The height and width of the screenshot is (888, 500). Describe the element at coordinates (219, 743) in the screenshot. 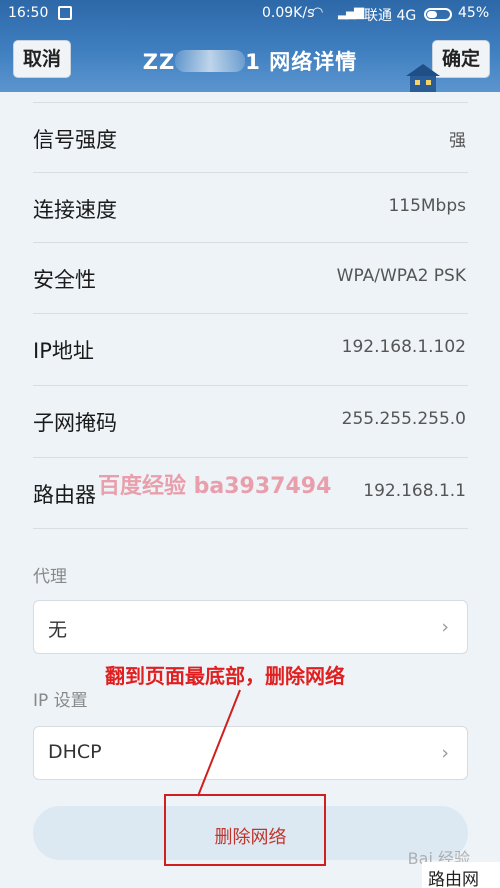

I see `annotation-arrow-line` at that location.